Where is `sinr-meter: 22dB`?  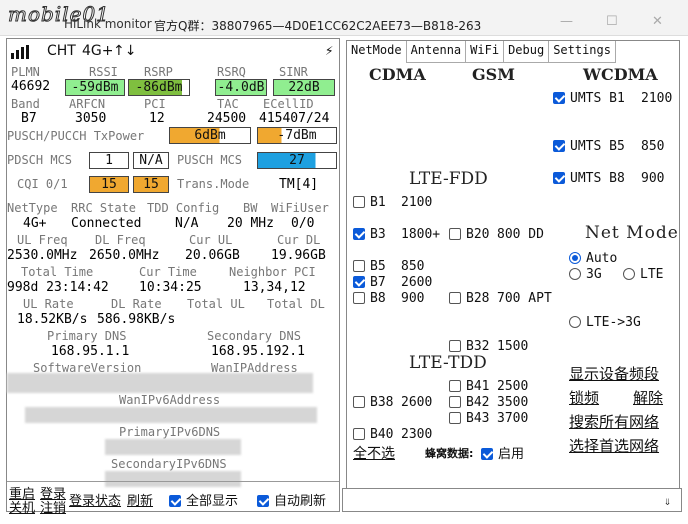
sinr-meter: 22dB is located at coordinates (304, 87).